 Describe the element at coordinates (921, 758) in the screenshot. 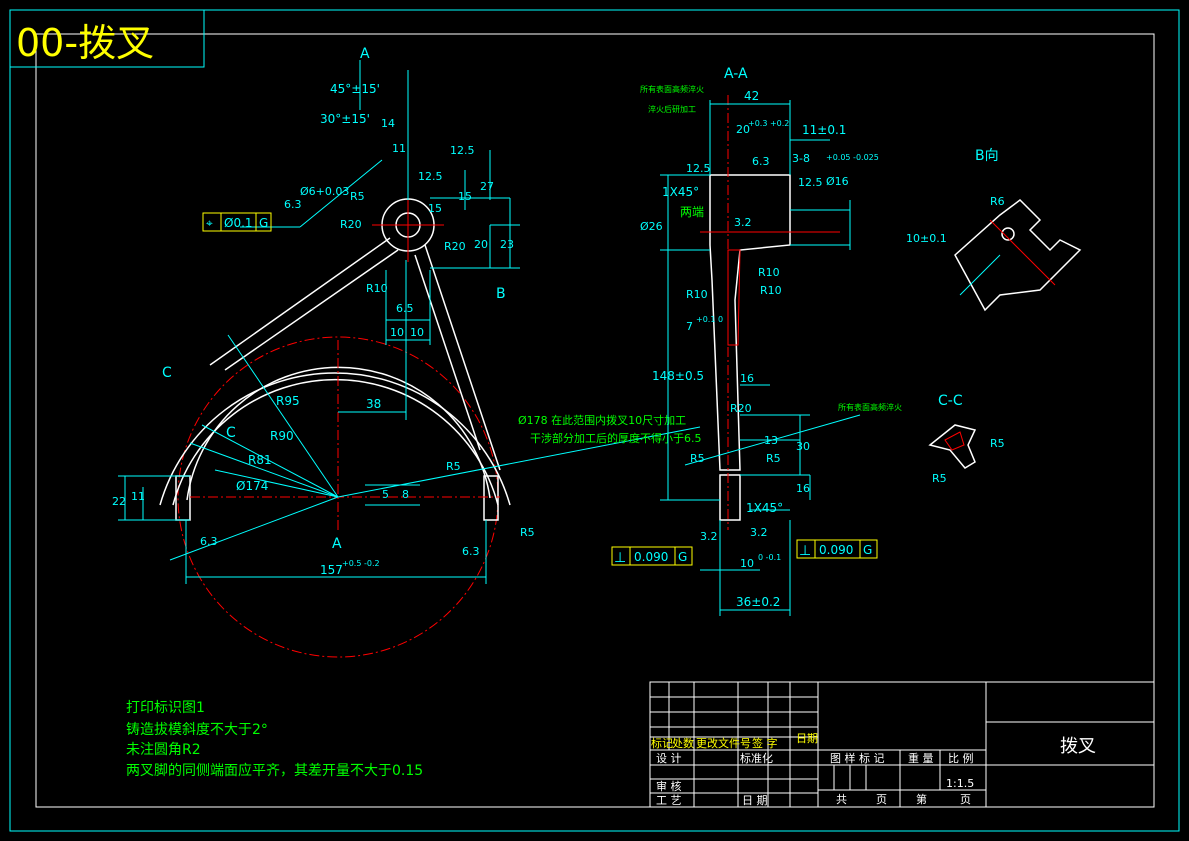

I see `tb-weight: 重 量` at that location.